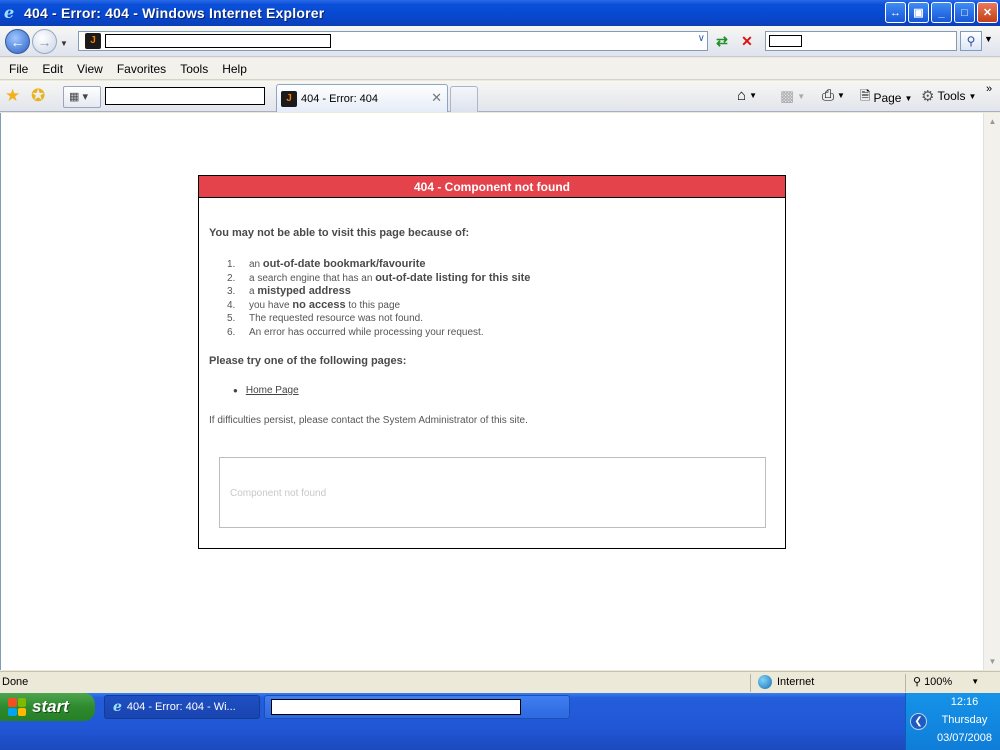 This screenshot has height=750, width=1000. What do you see at coordinates (90, 69) in the screenshot?
I see `menu-view: View` at bounding box center [90, 69].